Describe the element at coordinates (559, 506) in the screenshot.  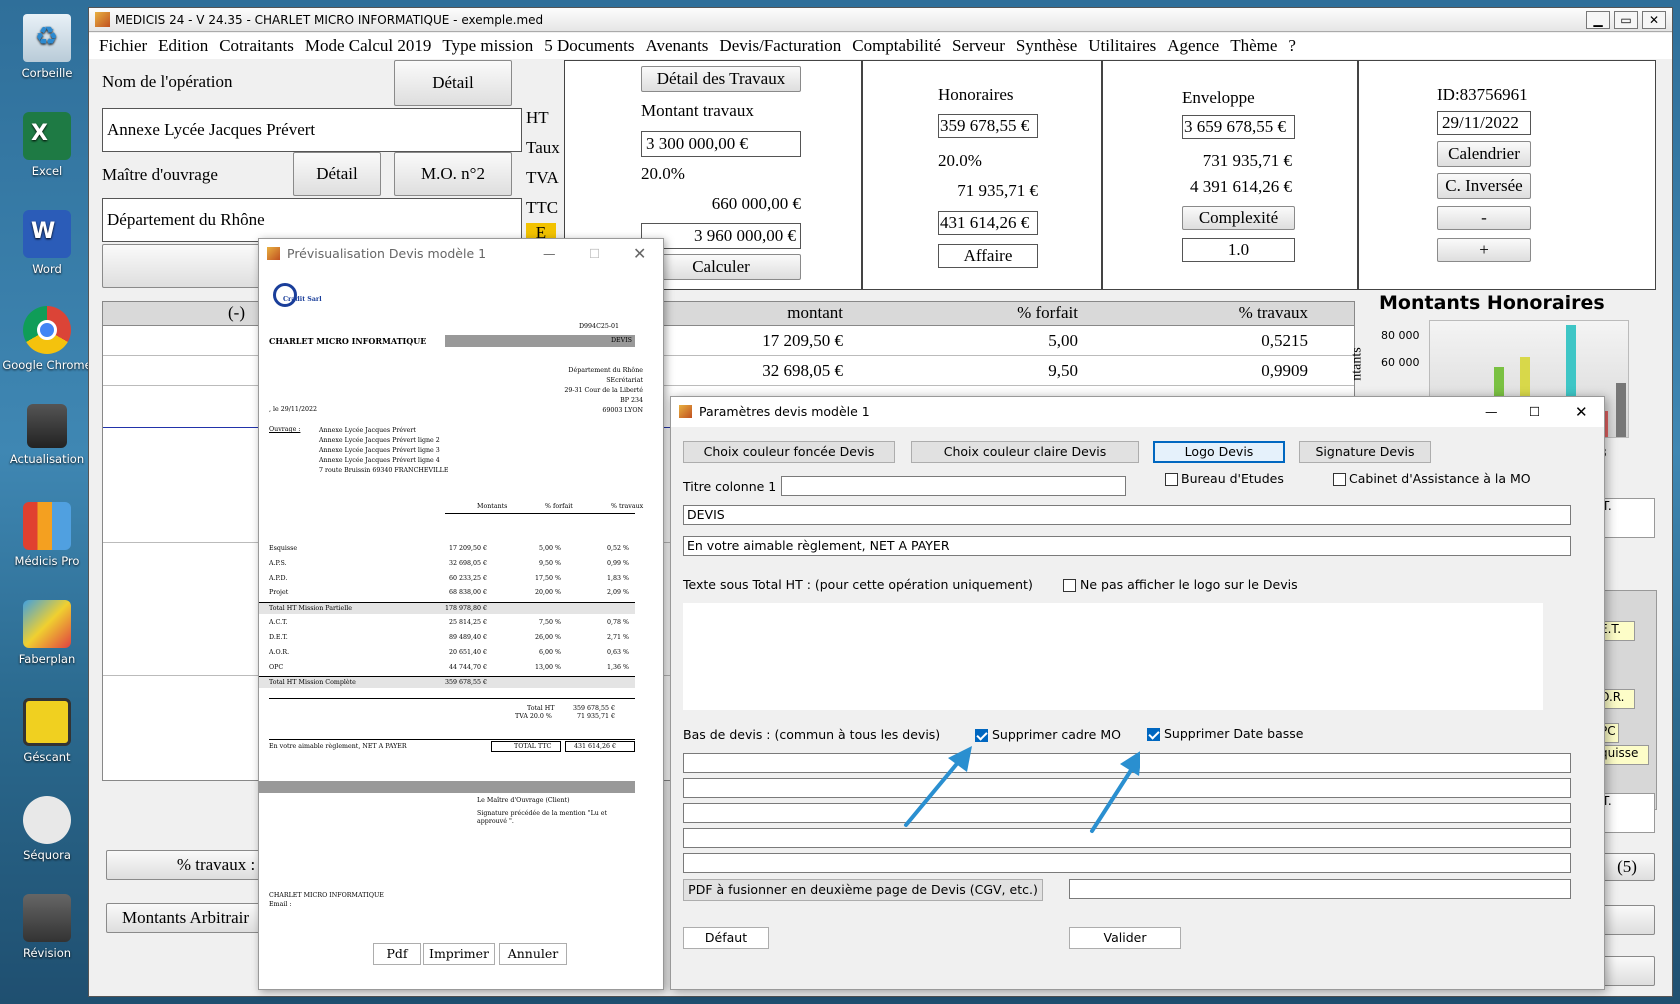
I see `devis-col-forfait: % forfait` at that location.